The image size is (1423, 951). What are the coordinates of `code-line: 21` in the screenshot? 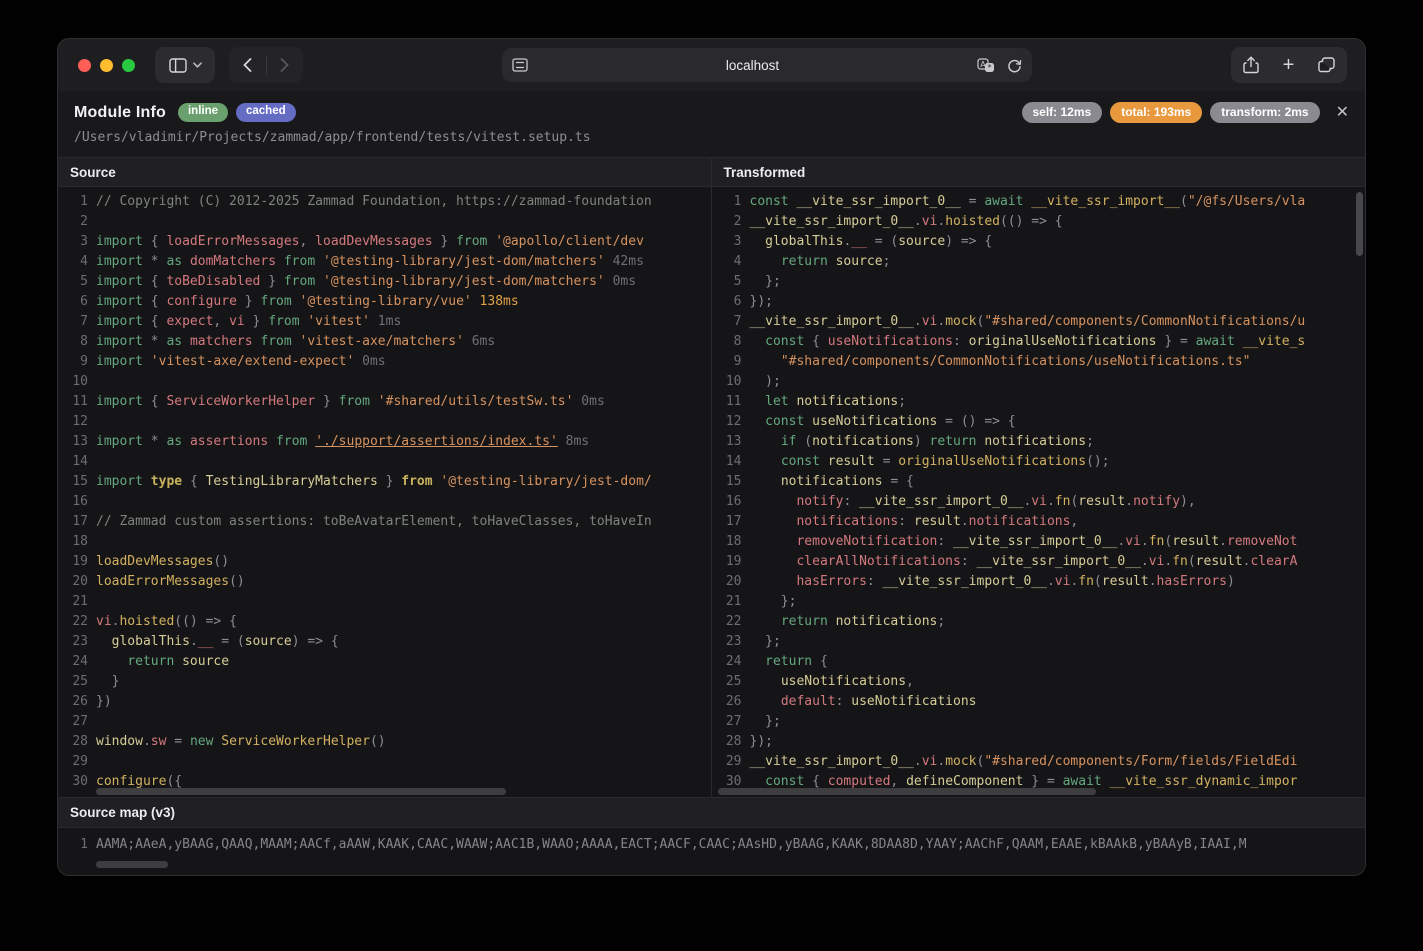 It's located at (384, 602).